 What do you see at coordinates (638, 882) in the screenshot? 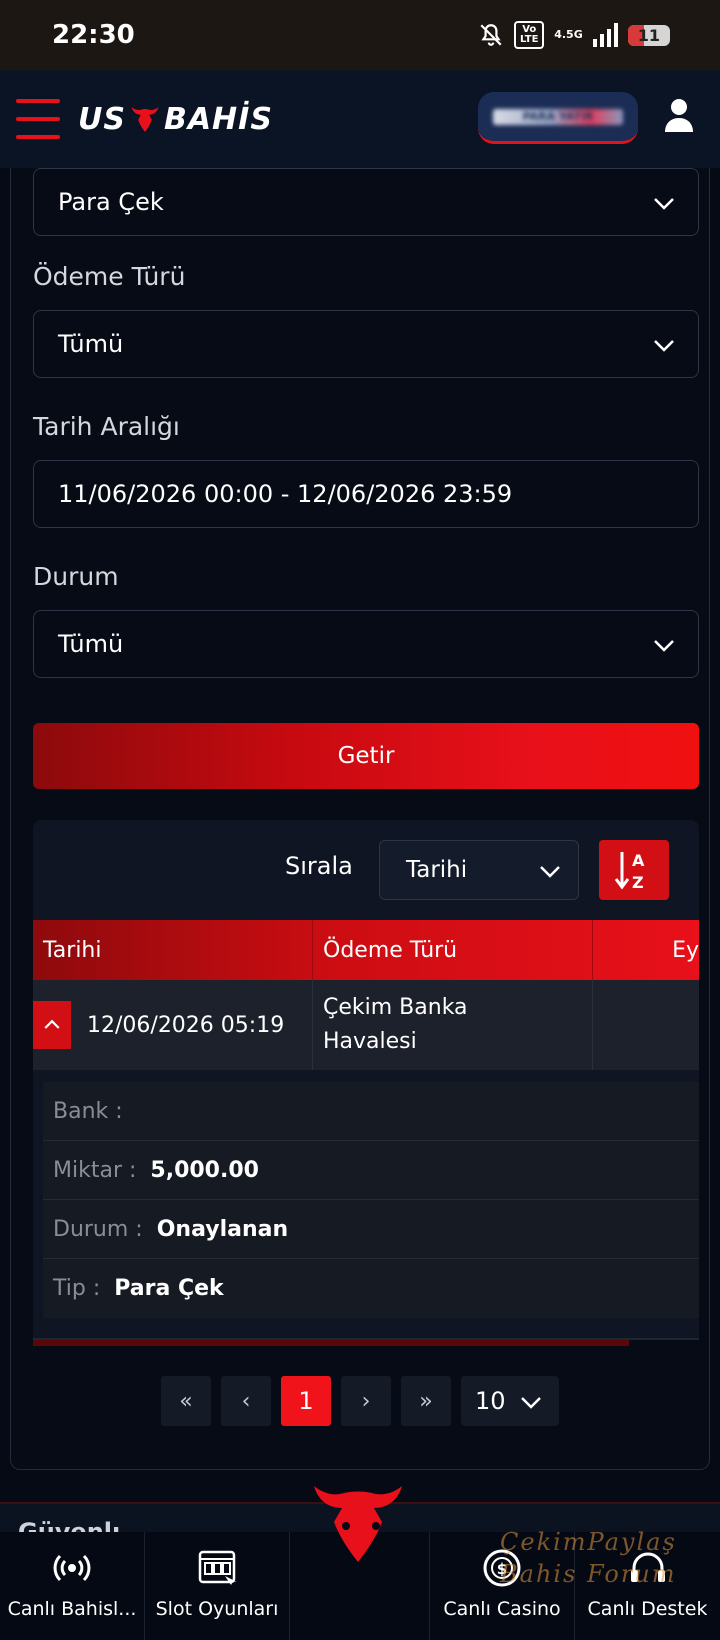
I see `sort-az-bottom: Z` at bounding box center [638, 882].